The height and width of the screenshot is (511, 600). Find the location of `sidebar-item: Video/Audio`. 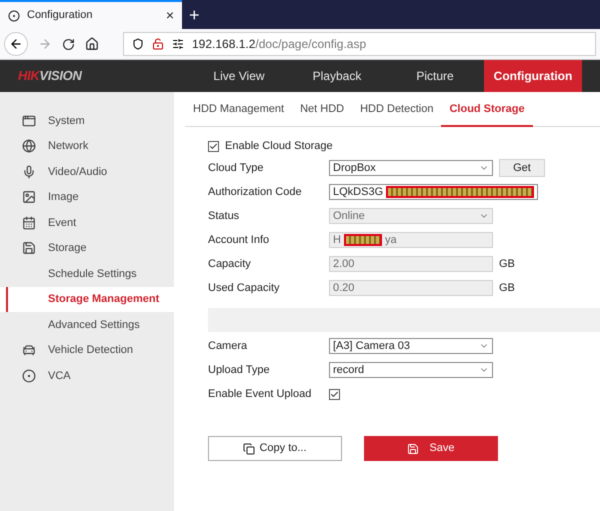

sidebar-item: Video/Audio is located at coordinates (87, 171).